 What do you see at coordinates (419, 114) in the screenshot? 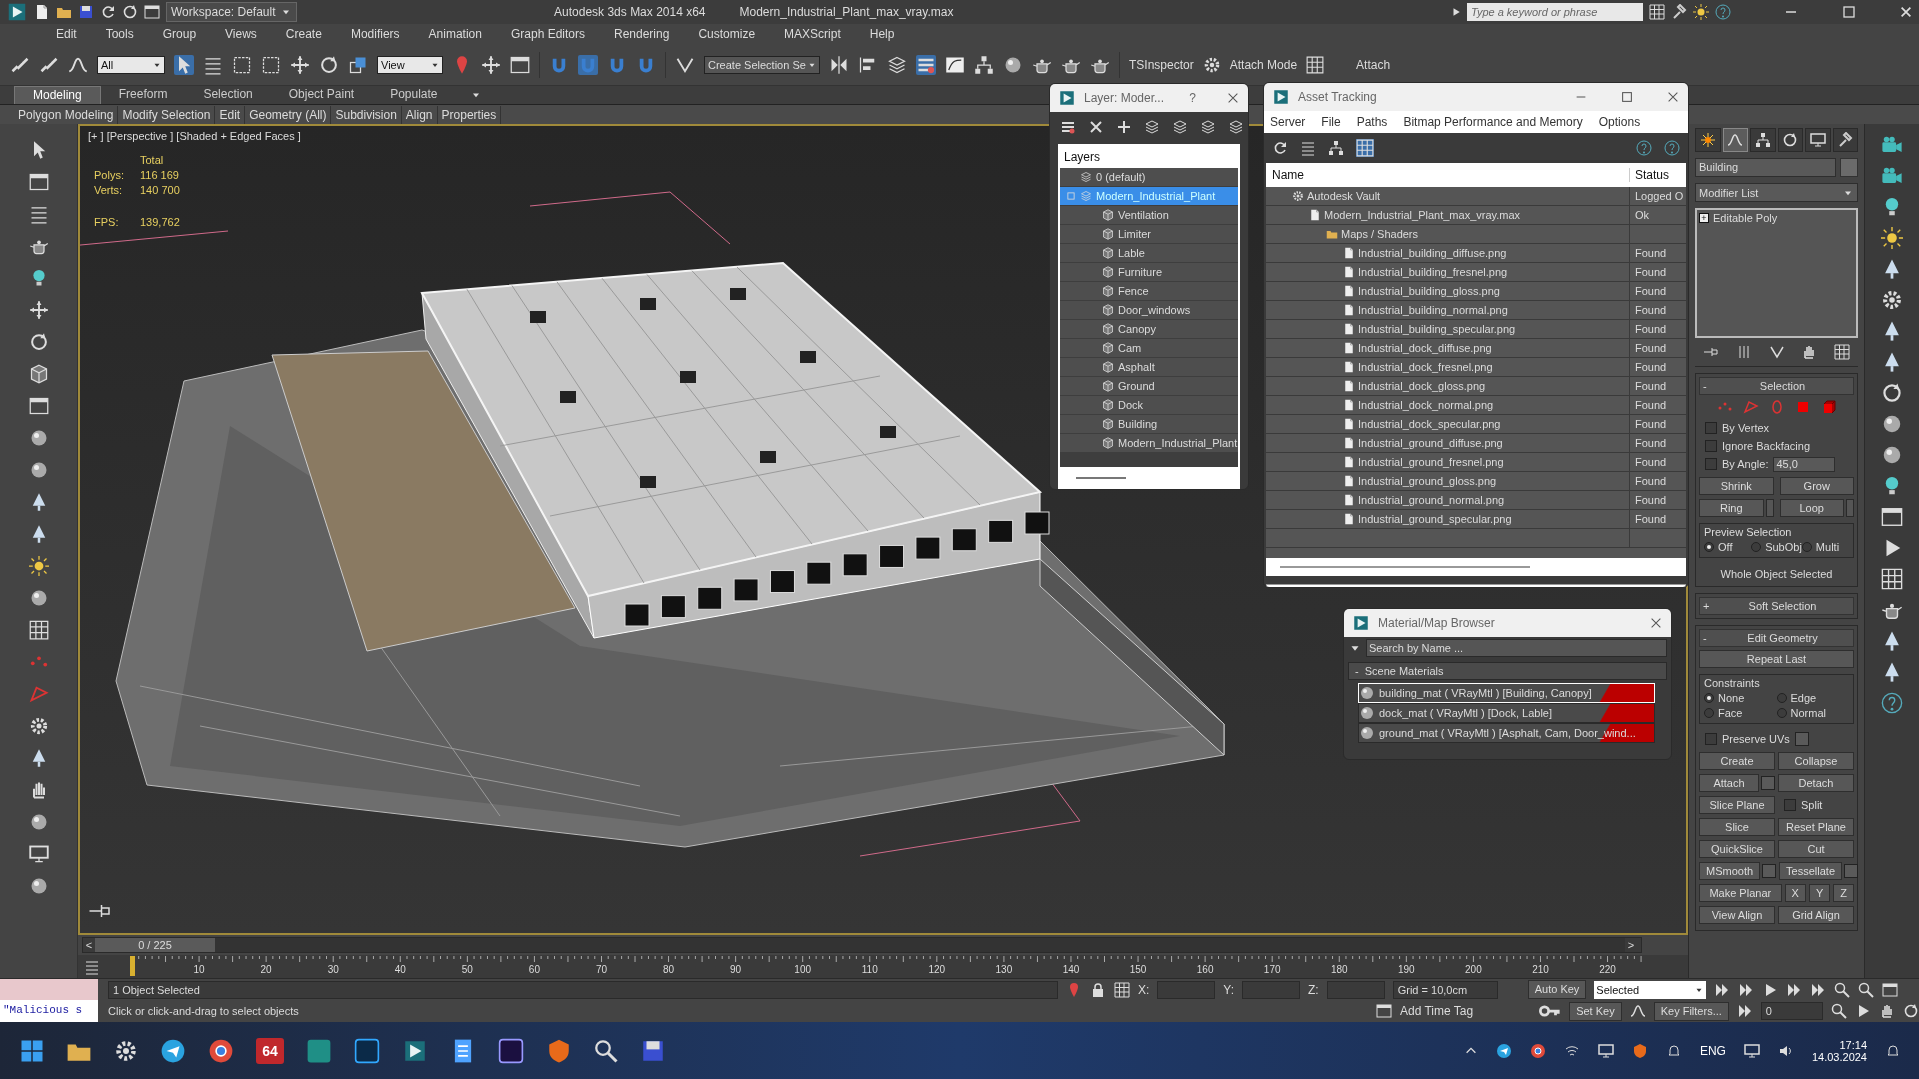
I see `ribbon-panel: Align` at bounding box center [419, 114].